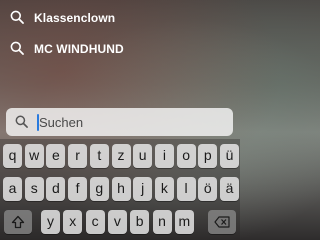  What do you see at coordinates (143, 156) in the screenshot?
I see `key-u: u` at bounding box center [143, 156].